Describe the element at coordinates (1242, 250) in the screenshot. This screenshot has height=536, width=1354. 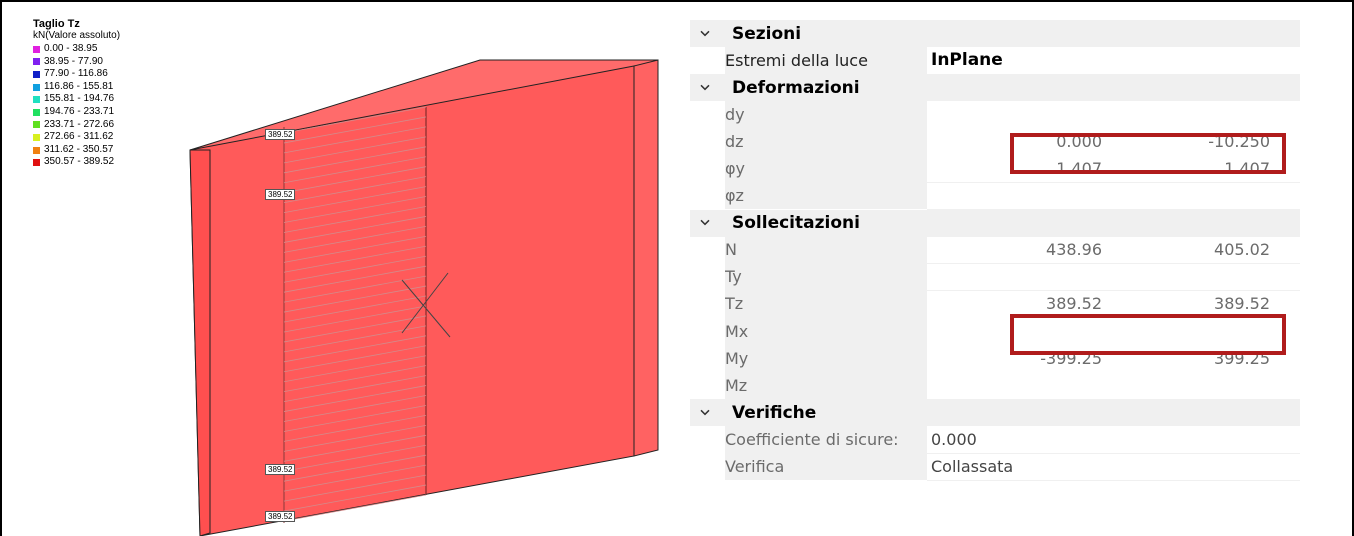
I see `value-end: 405.02` at that location.